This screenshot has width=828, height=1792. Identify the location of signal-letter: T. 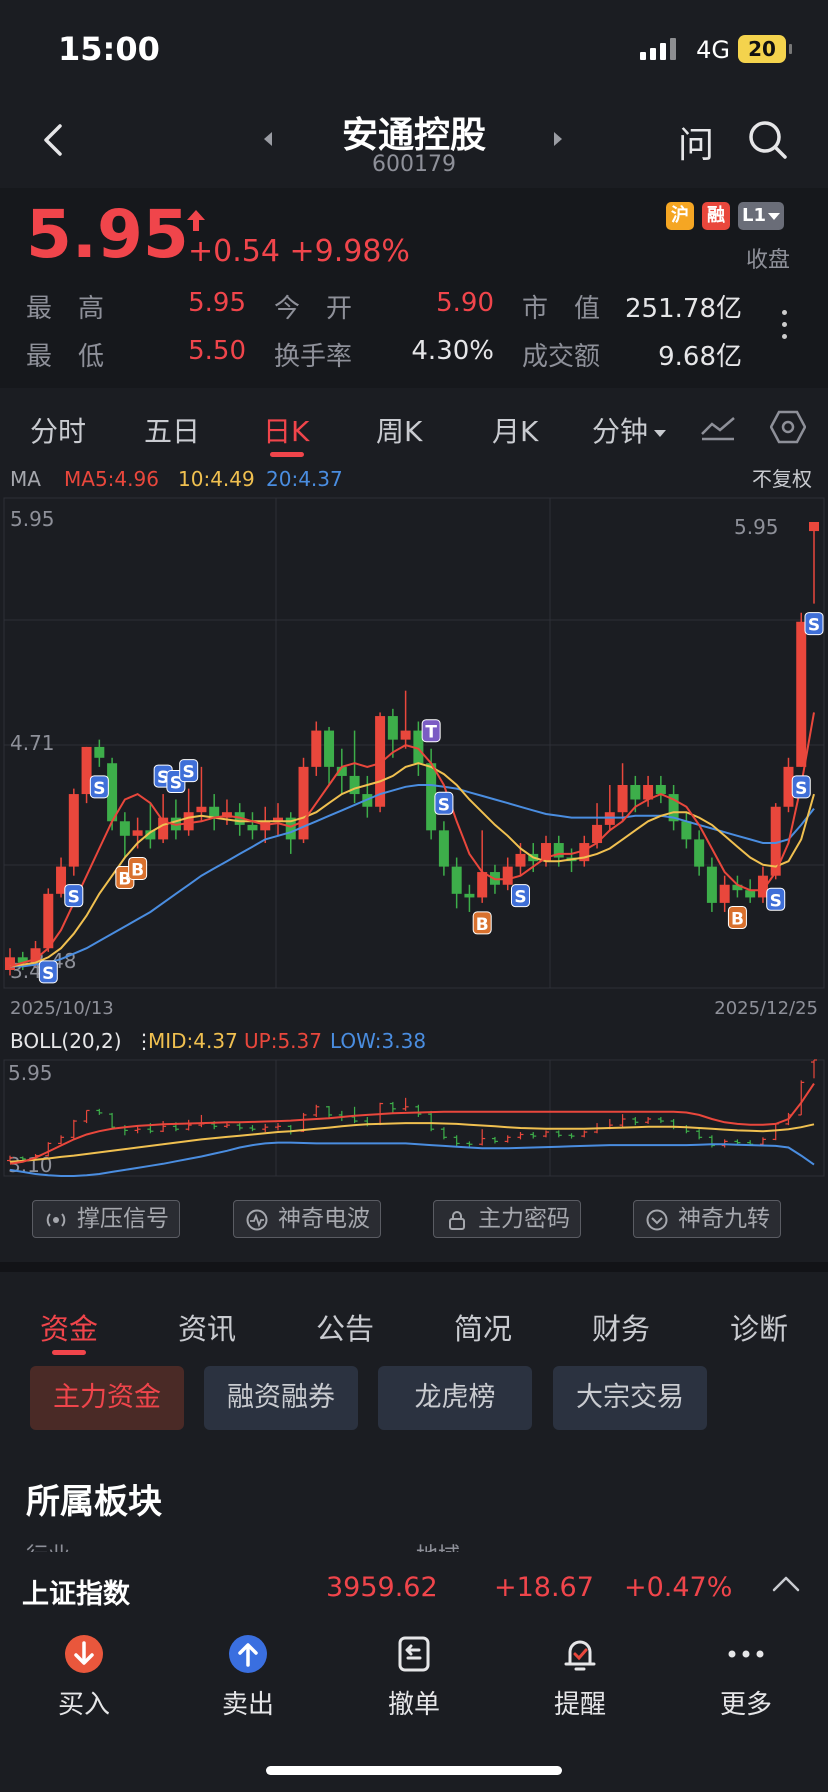
(431, 733).